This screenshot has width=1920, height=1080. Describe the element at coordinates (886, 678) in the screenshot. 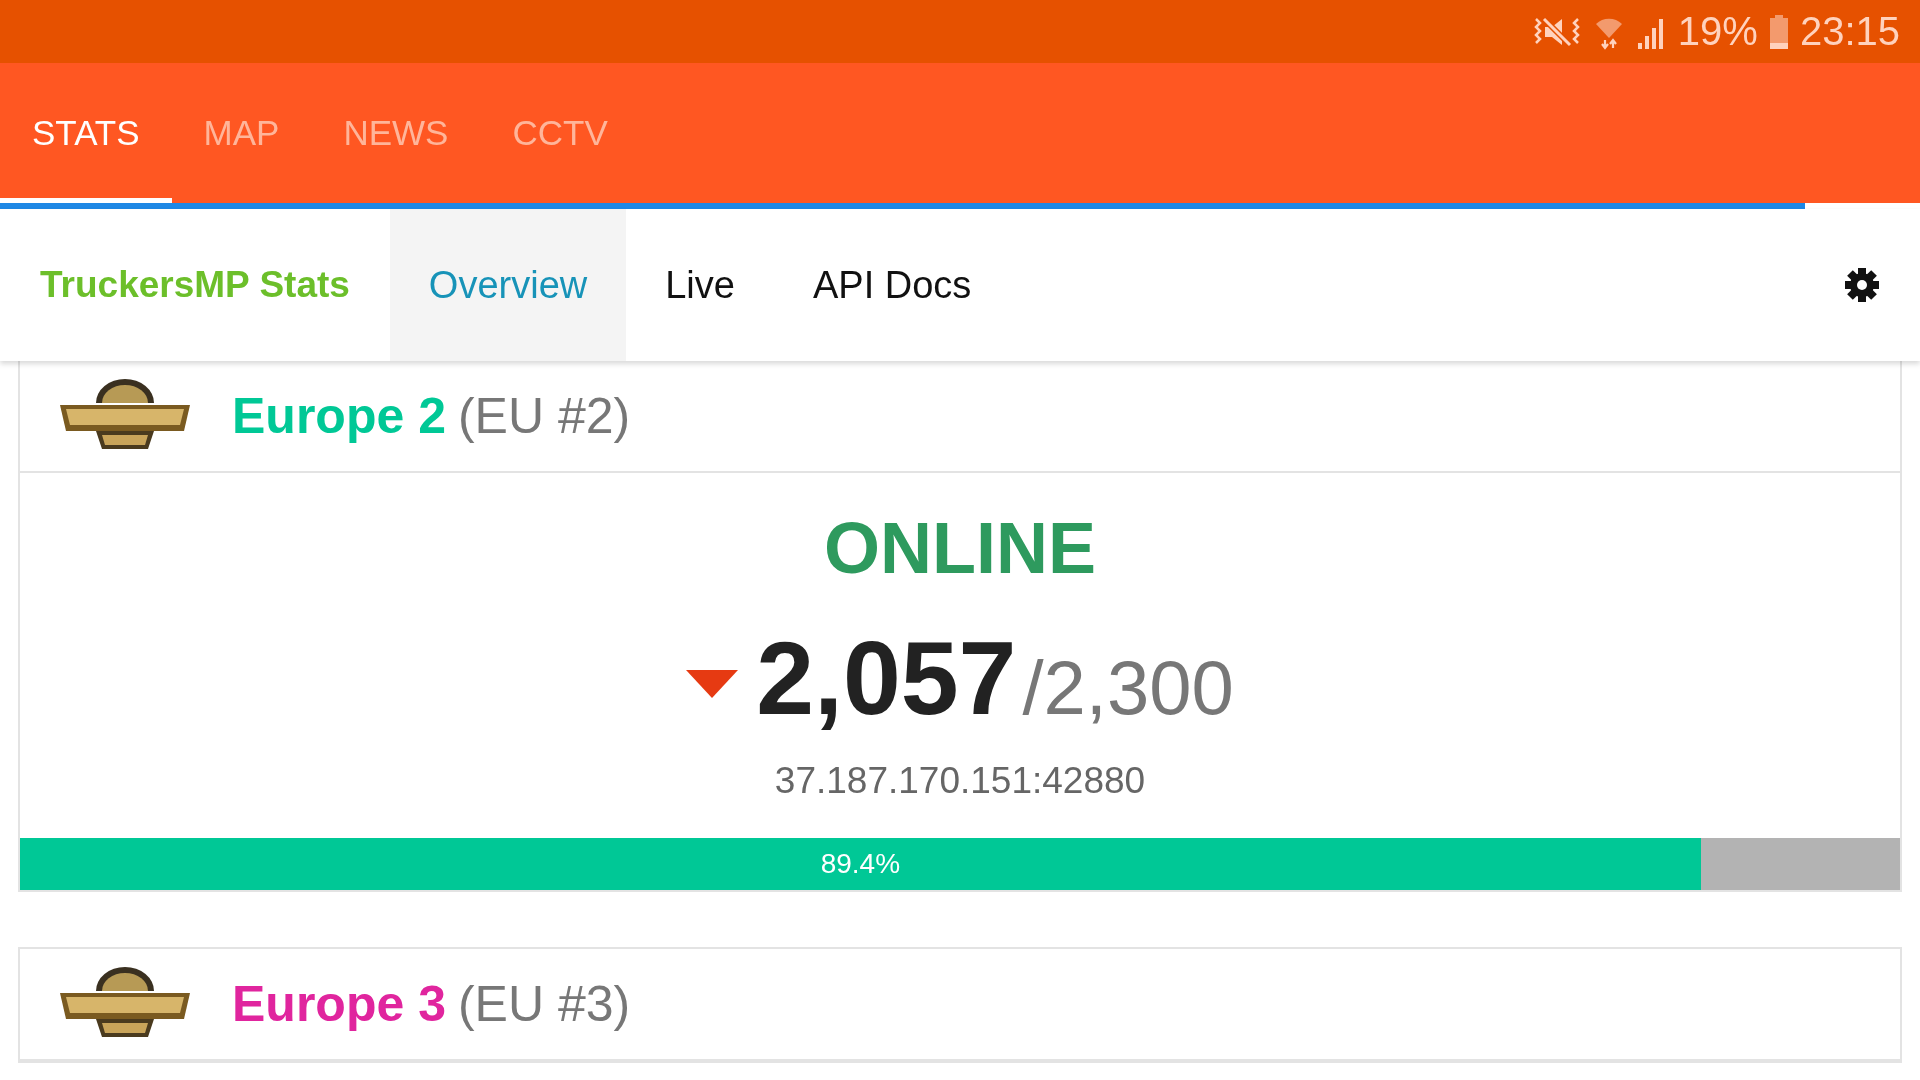

I see `player-count: 2,057` at that location.